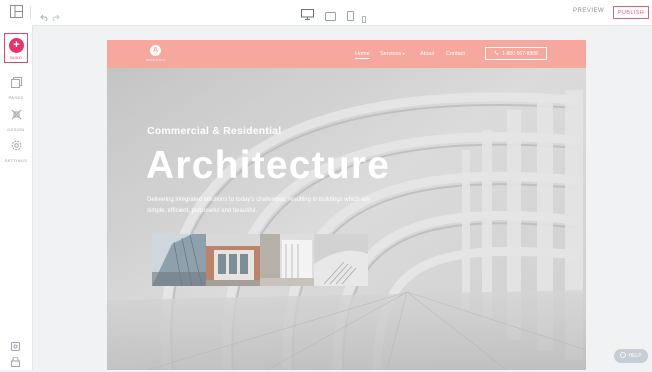  I want to click on top-toolbar: PREVIEW PUBLISH, so click(326, 13).